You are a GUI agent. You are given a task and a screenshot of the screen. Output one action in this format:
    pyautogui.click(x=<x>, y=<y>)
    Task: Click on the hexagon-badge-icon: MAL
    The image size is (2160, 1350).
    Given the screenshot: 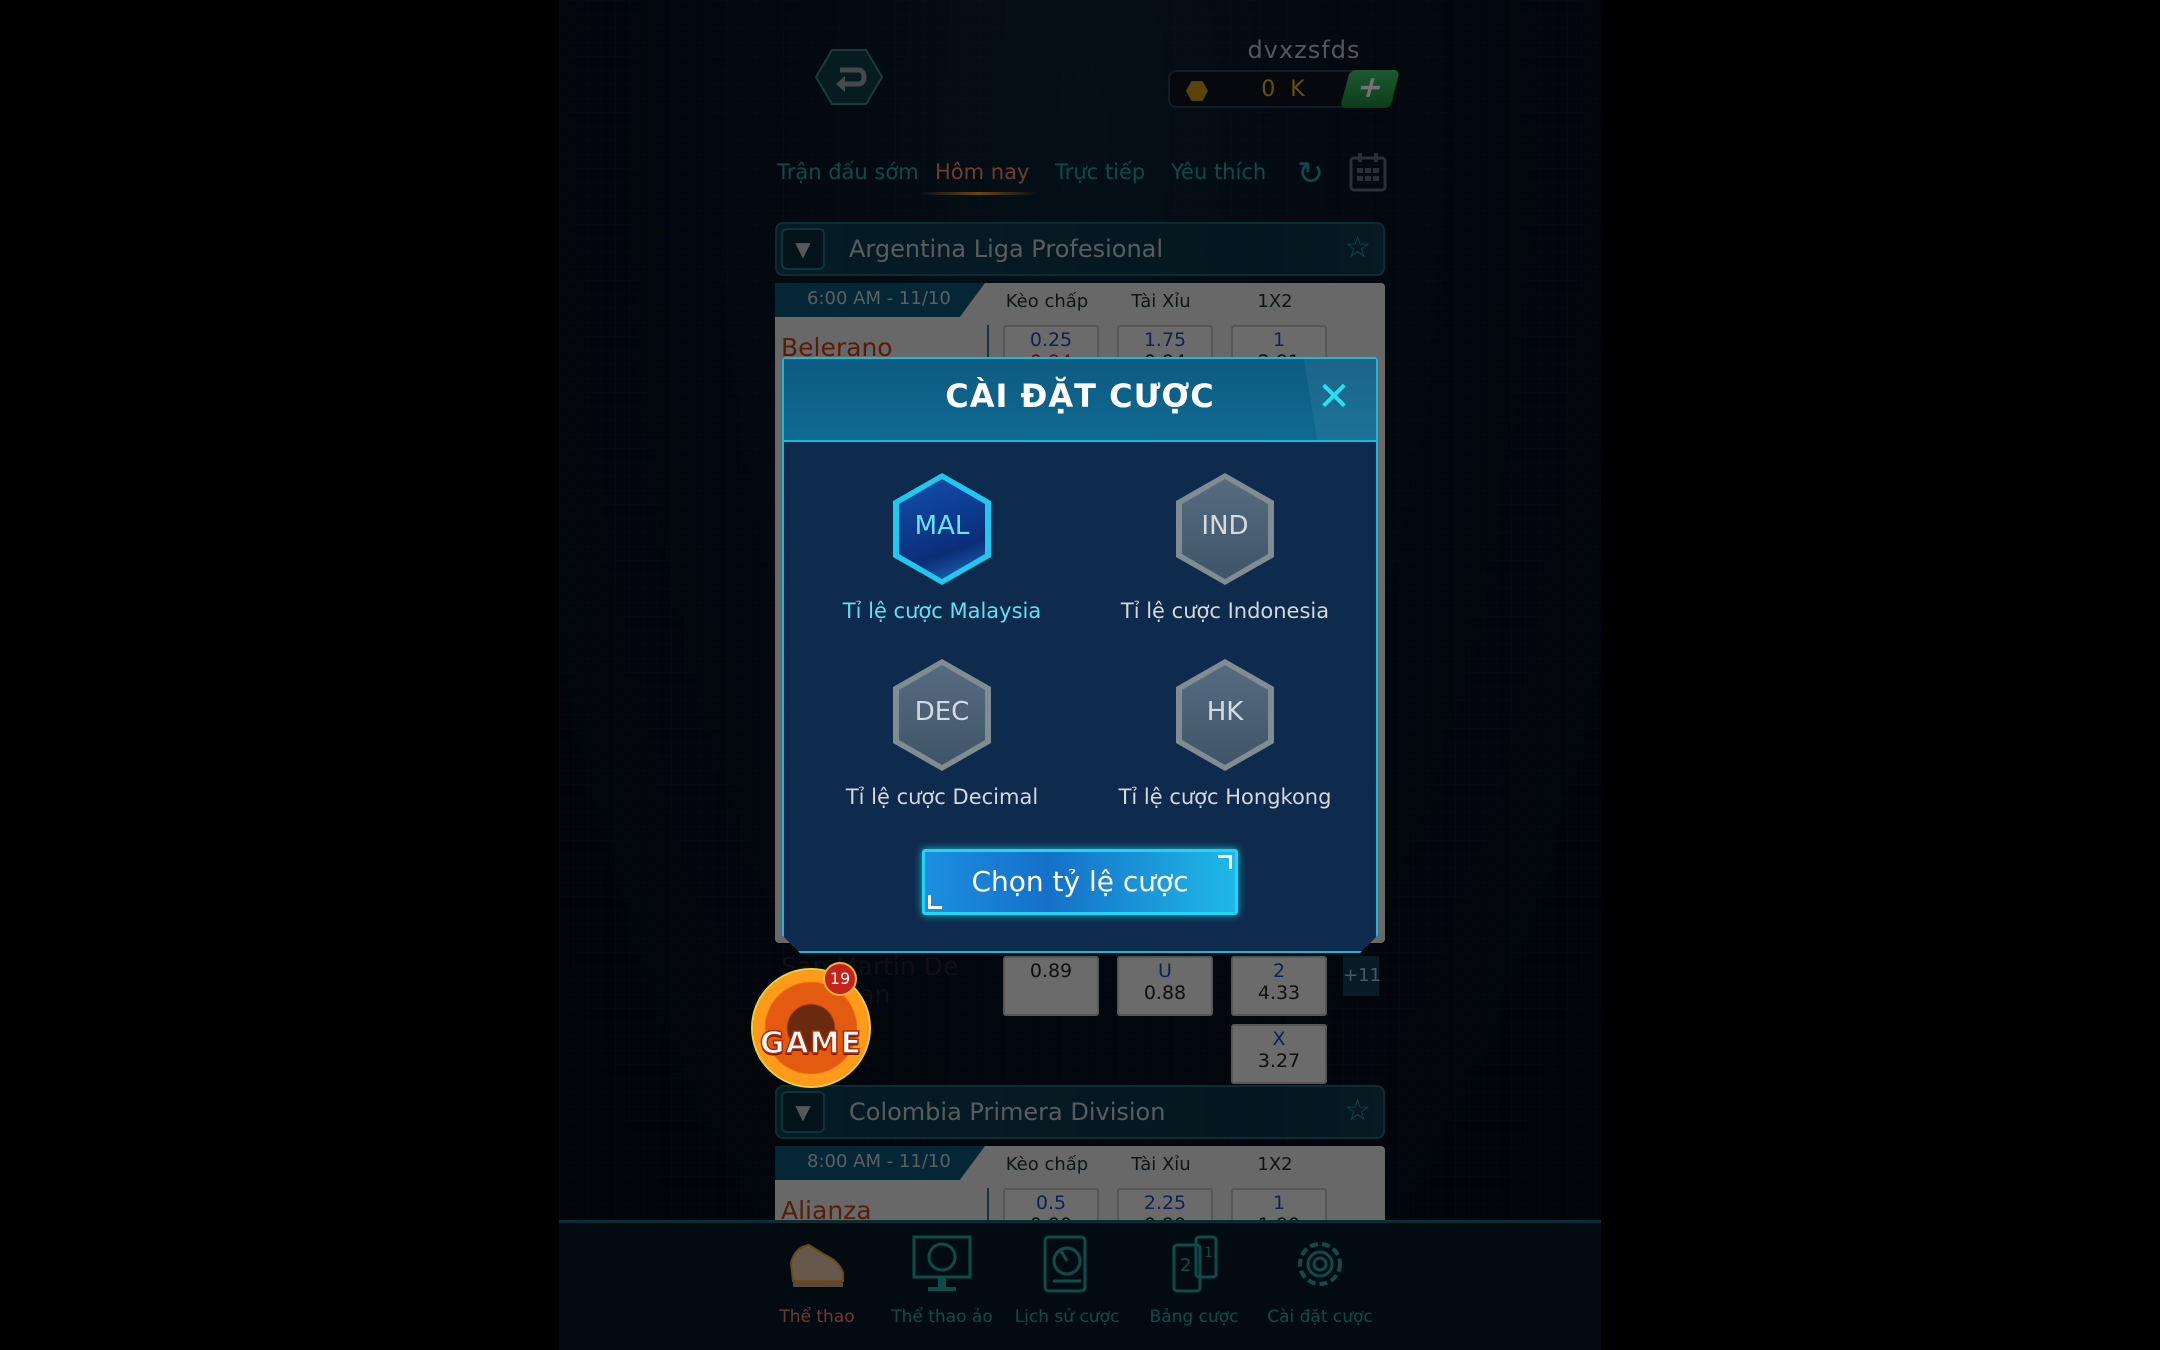 What is the action you would take?
    pyautogui.click(x=942, y=529)
    